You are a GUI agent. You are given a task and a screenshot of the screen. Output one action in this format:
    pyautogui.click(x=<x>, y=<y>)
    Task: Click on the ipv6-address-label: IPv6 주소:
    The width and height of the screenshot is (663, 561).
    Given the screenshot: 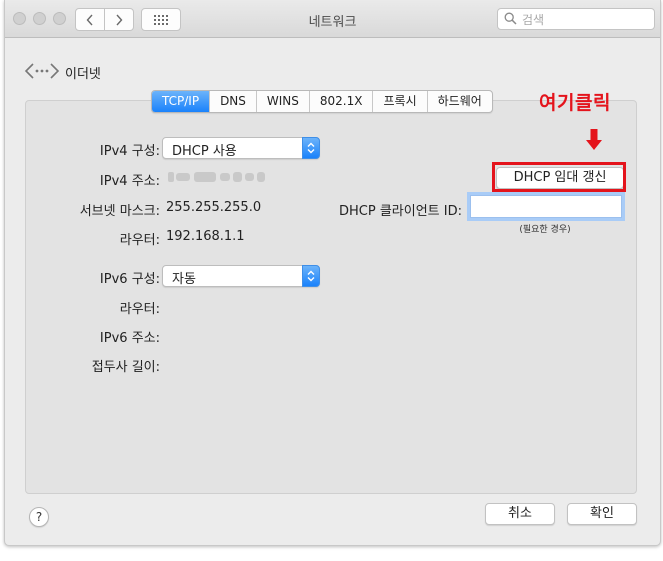 What is the action you would take?
    pyautogui.click(x=129, y=338)
    